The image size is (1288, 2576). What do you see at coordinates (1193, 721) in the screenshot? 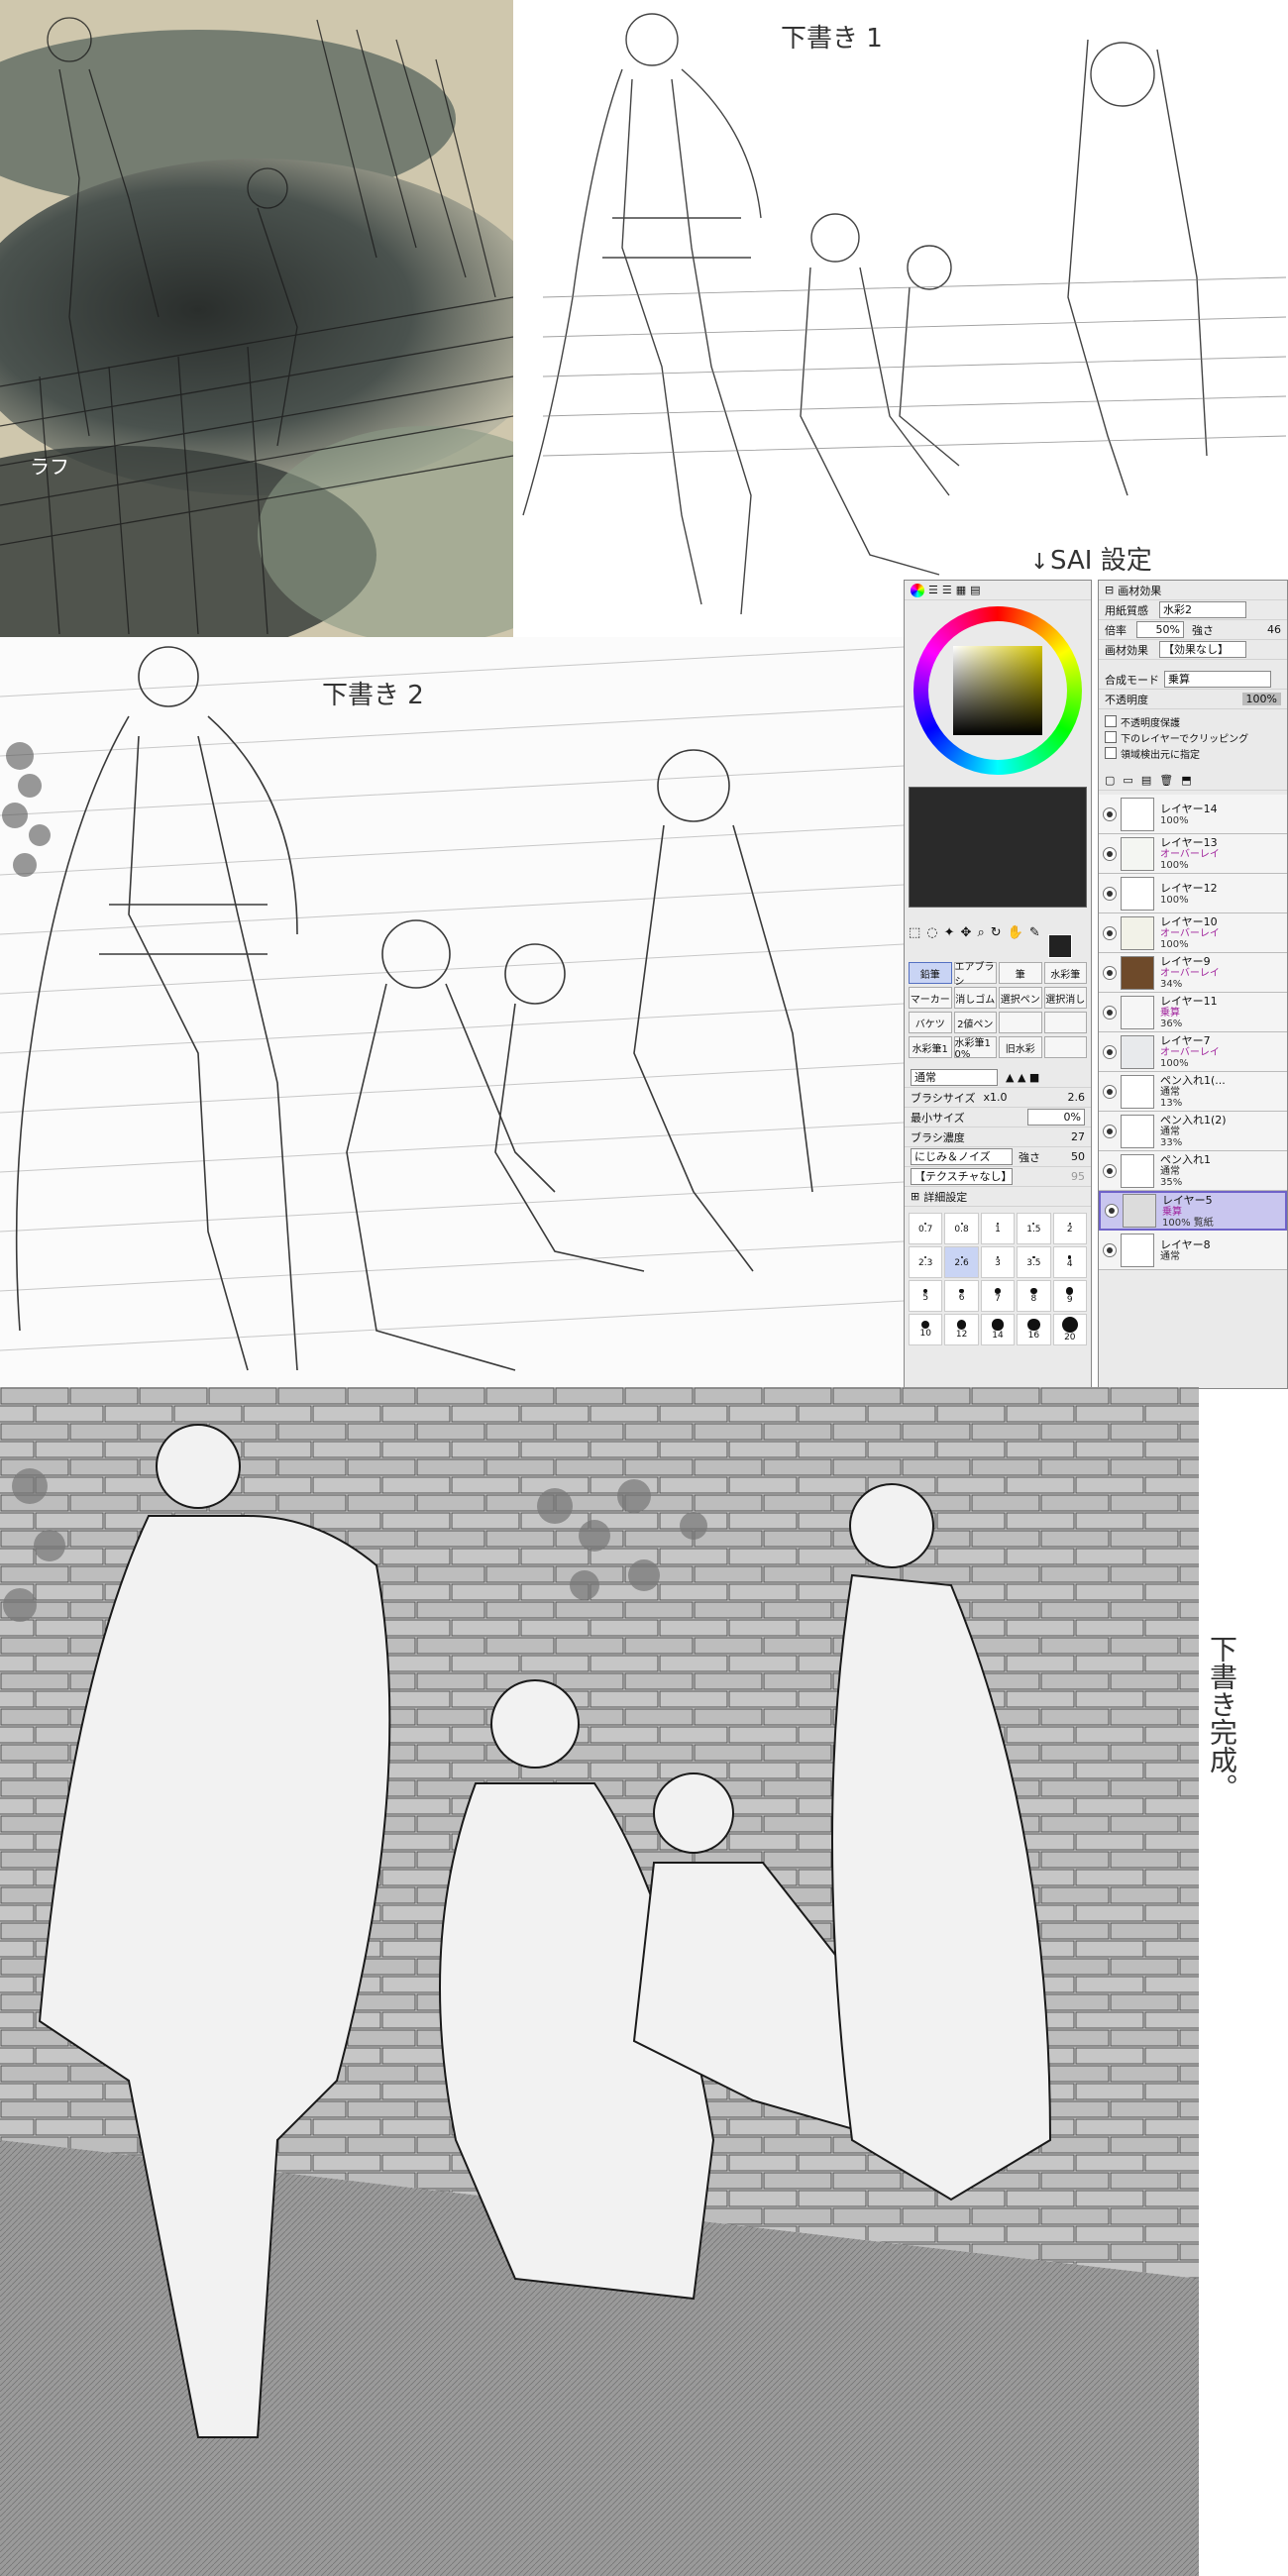
I see `layer-option: 不透明度保護` at bounding box center [1193, 721].